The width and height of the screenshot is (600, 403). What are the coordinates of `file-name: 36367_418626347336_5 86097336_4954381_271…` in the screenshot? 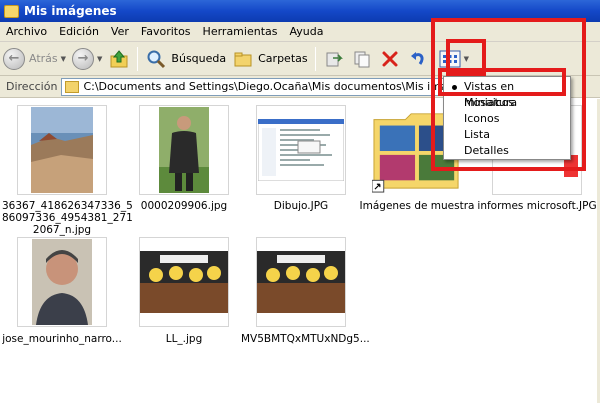 It's located at (67, 218).